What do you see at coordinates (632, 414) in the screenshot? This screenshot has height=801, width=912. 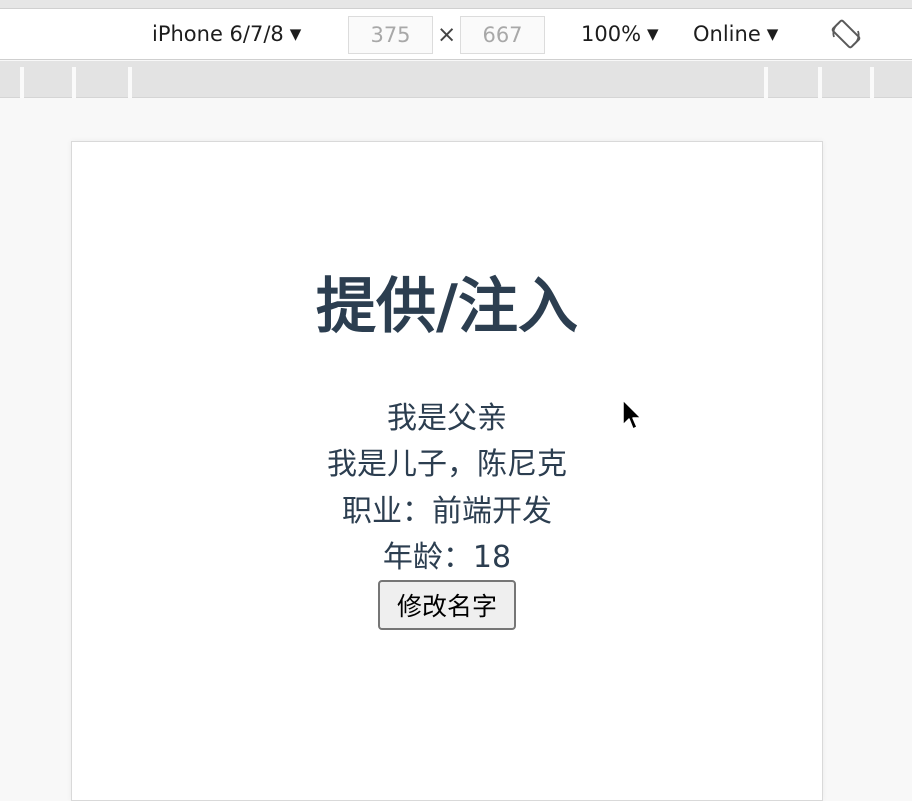 I see `mouse-pointer-icon` at bounding box center [632, 414].